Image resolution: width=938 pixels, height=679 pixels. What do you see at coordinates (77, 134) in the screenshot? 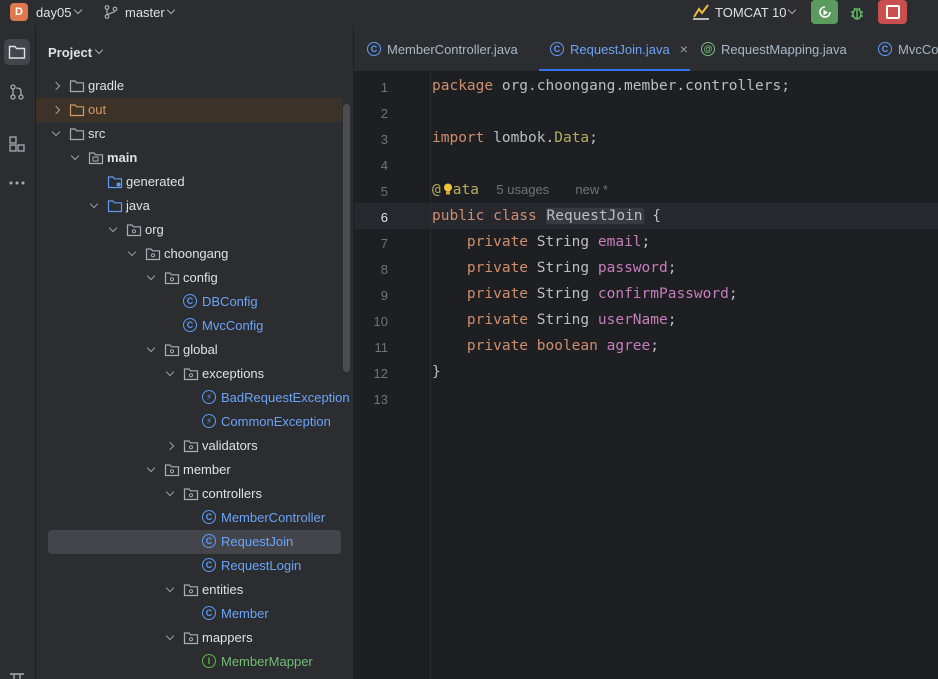
I see `folder-icon` at bounding box center [77, 134].